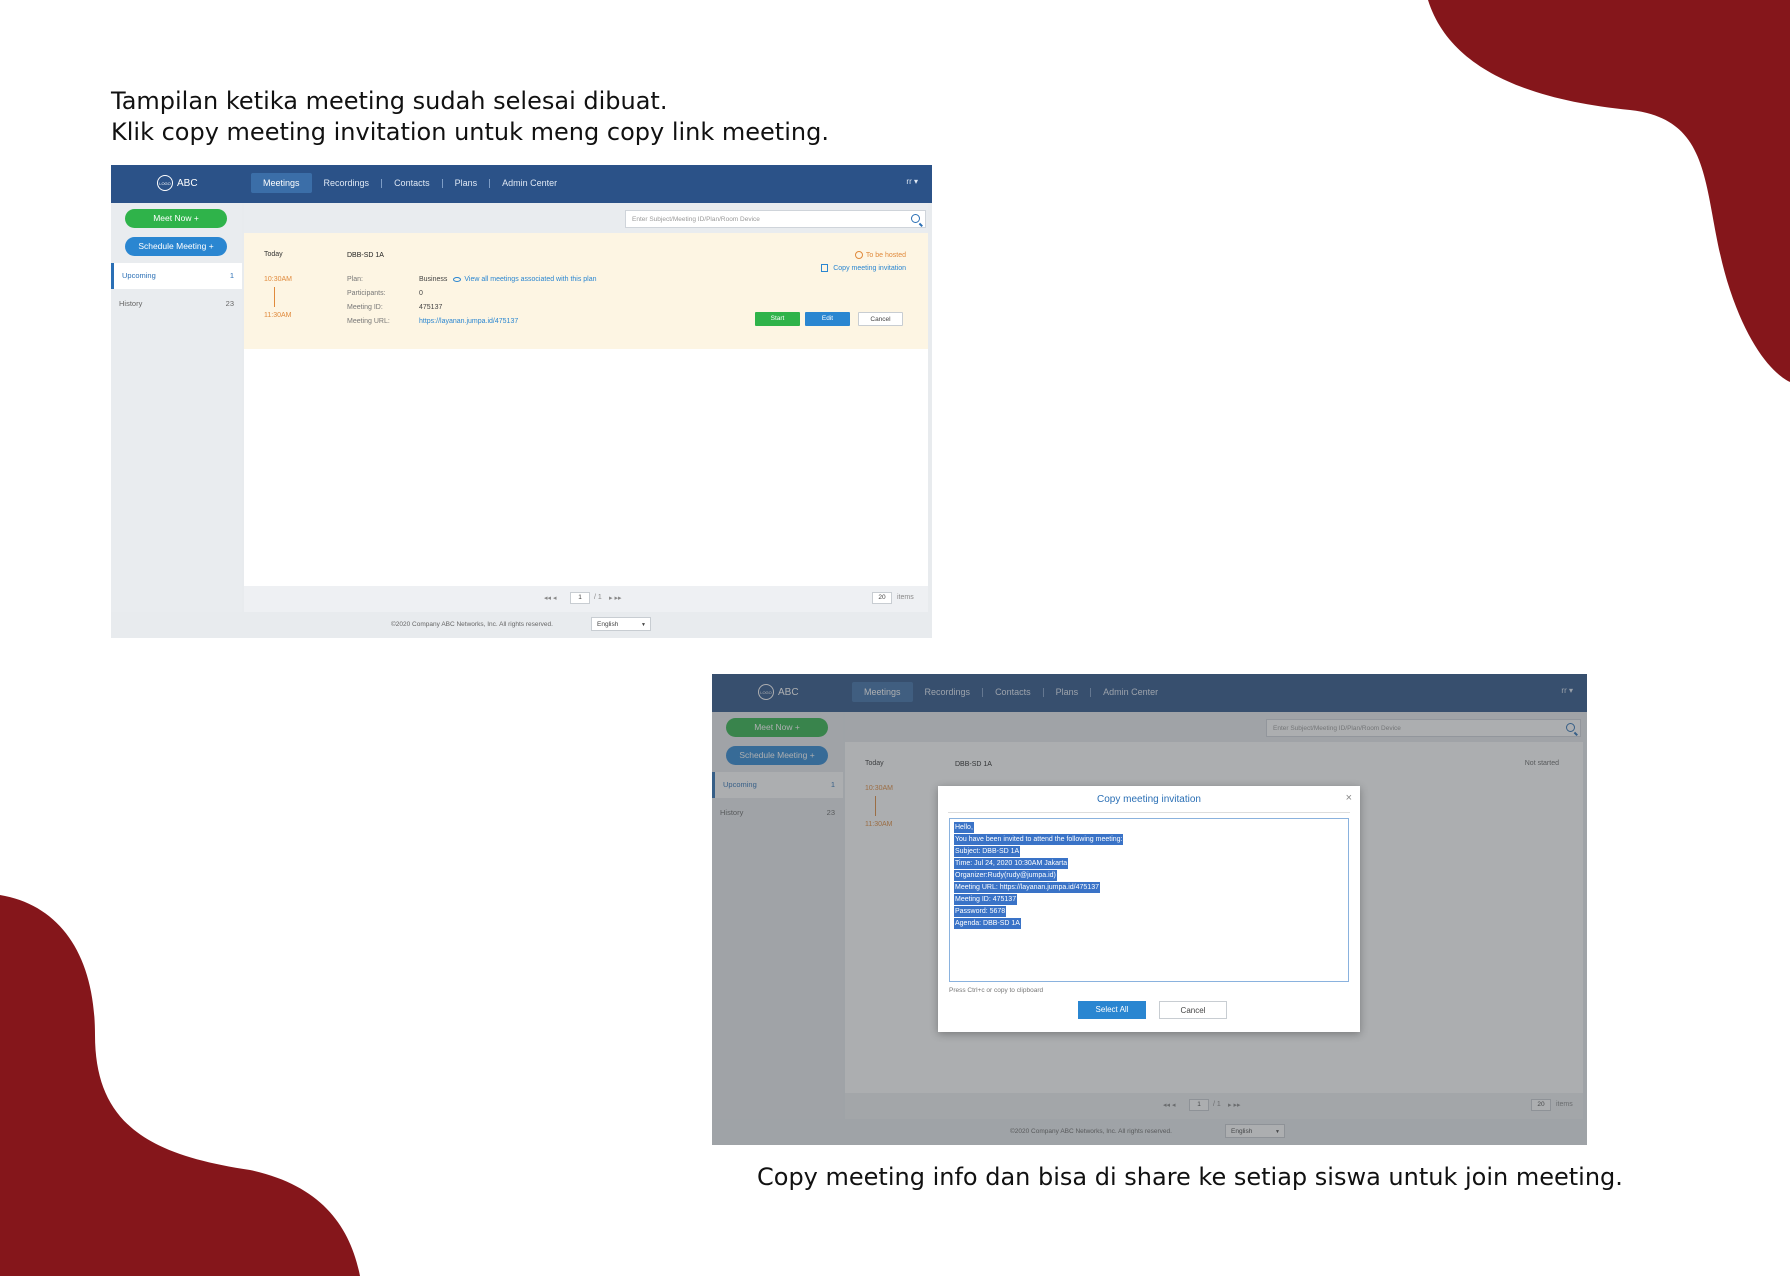 This screenshot has height=1276, width=1790. I want to click on logo-icon: LOGO, so click(165, 183).